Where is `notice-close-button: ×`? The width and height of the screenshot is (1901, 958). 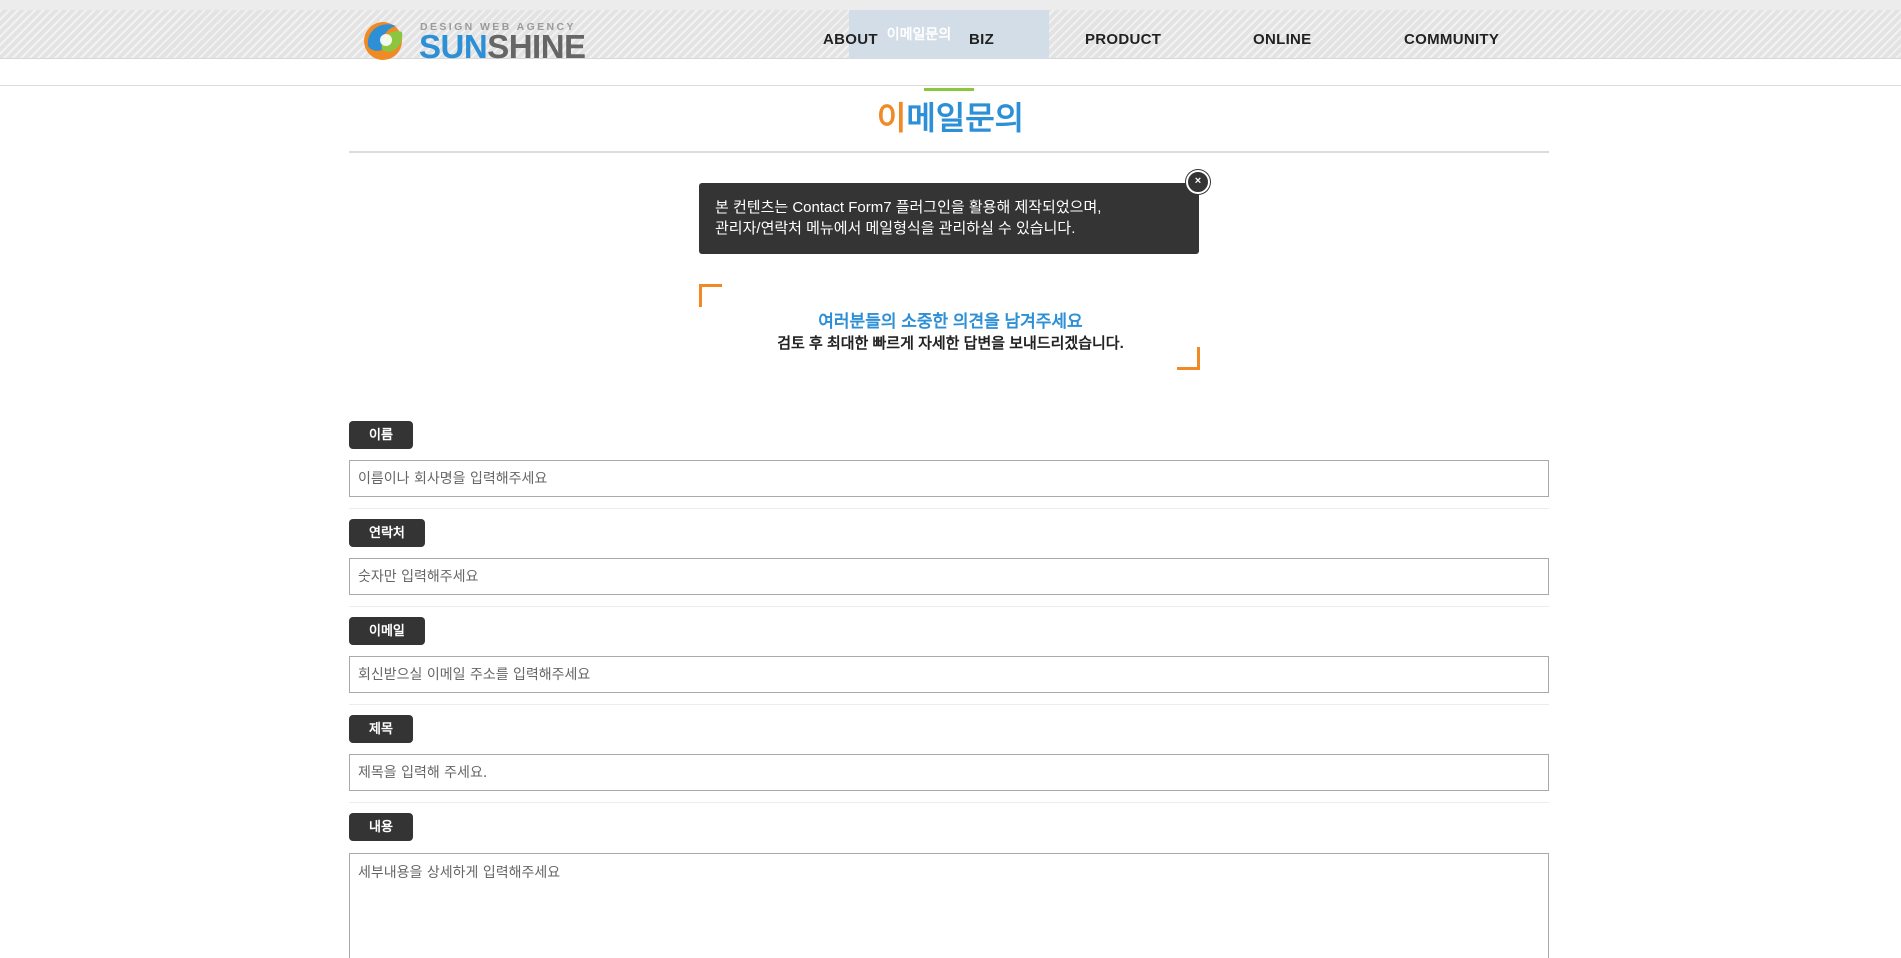 notice-close-button: × is located at coordinates (1198, 182).